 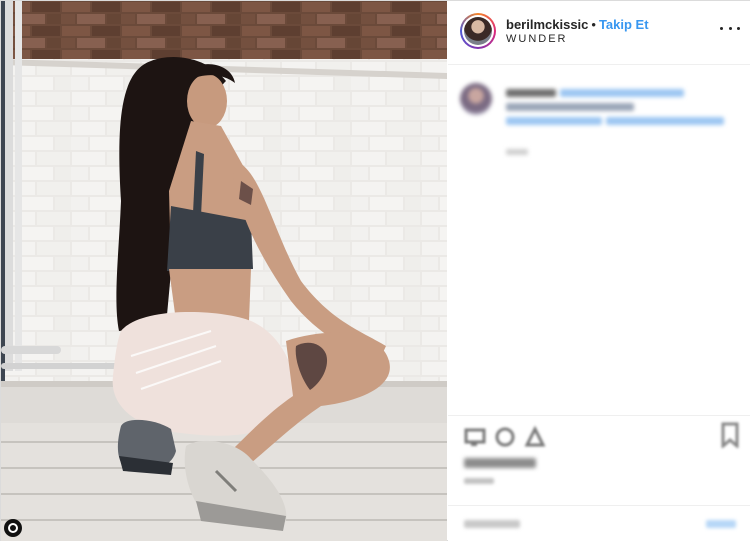 I want to click on bookmark-icon, so click(x=730, y=435).